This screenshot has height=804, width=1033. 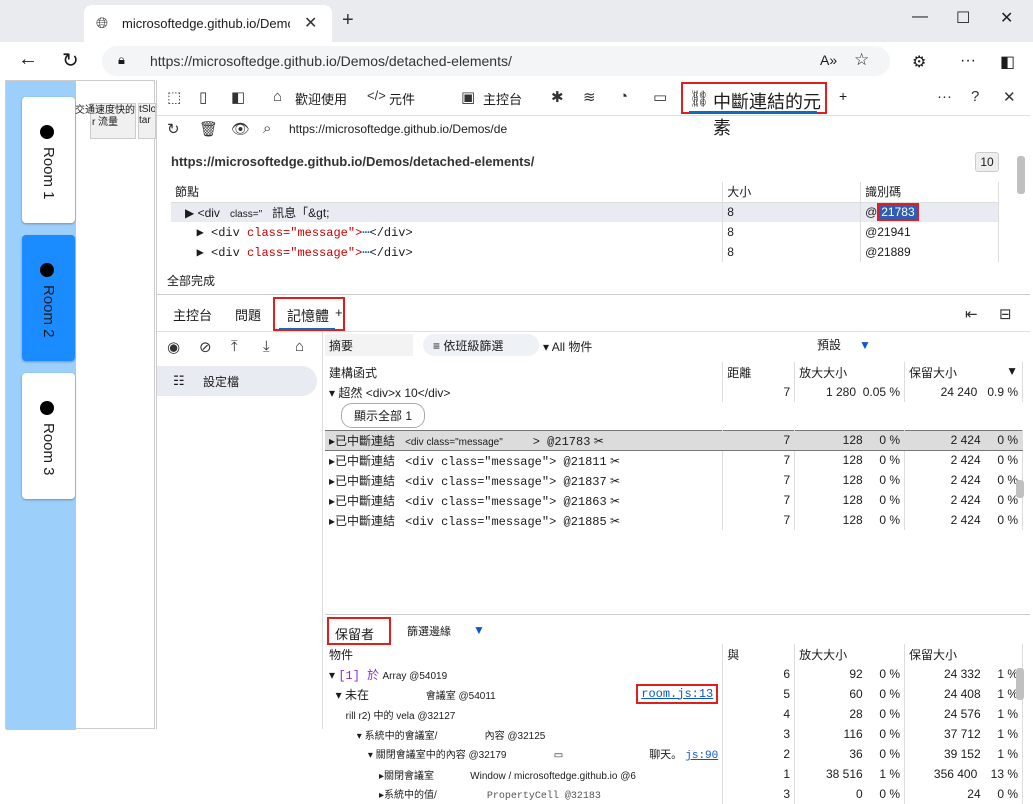 What do you see at coordinates (792, 192) in the screenshot?
I see `column-size: 大小` at bounding box center [792, 192].